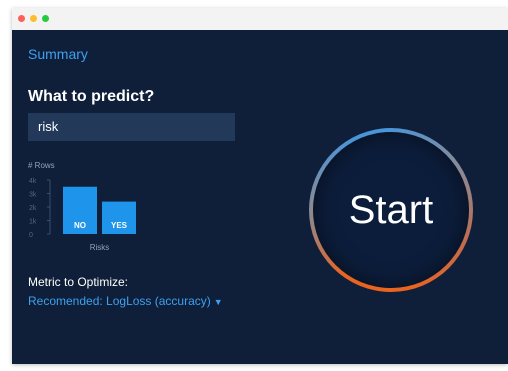 The width and height of the screenshot is (508, 371). I want to click on start-button: Start, so click(391, 210).